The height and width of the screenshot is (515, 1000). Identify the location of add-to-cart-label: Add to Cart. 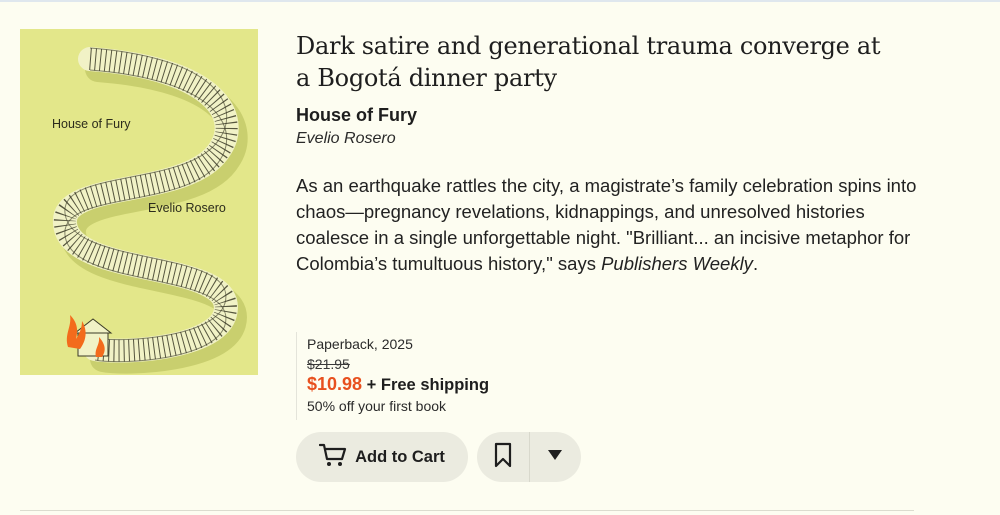
(400, 456).